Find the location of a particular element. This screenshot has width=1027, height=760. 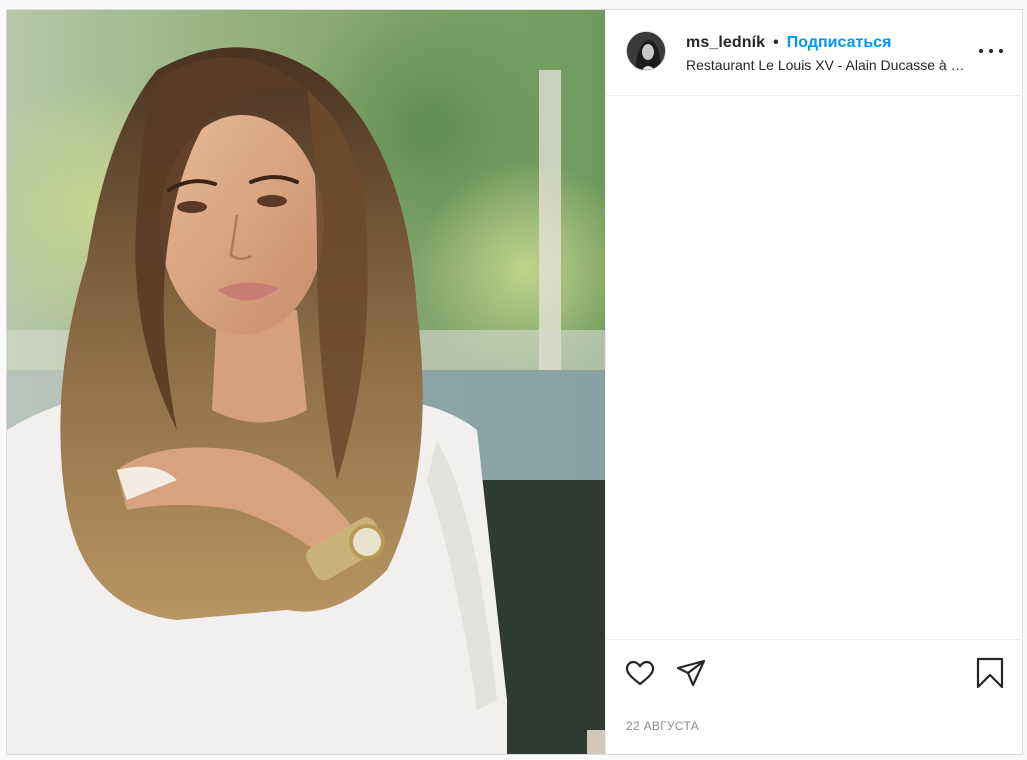

post-header-line: ms_ledník • Подписаться is located at coordinates (788, 43).